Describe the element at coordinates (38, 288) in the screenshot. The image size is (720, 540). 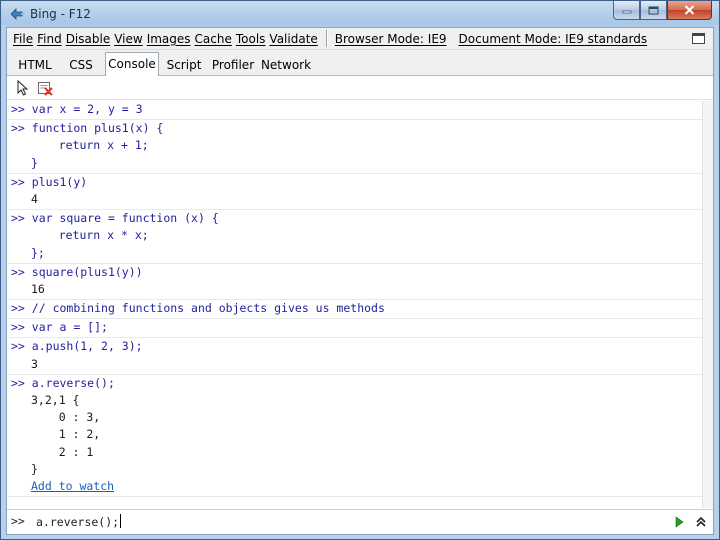
I see `result-line: 16` at that location.